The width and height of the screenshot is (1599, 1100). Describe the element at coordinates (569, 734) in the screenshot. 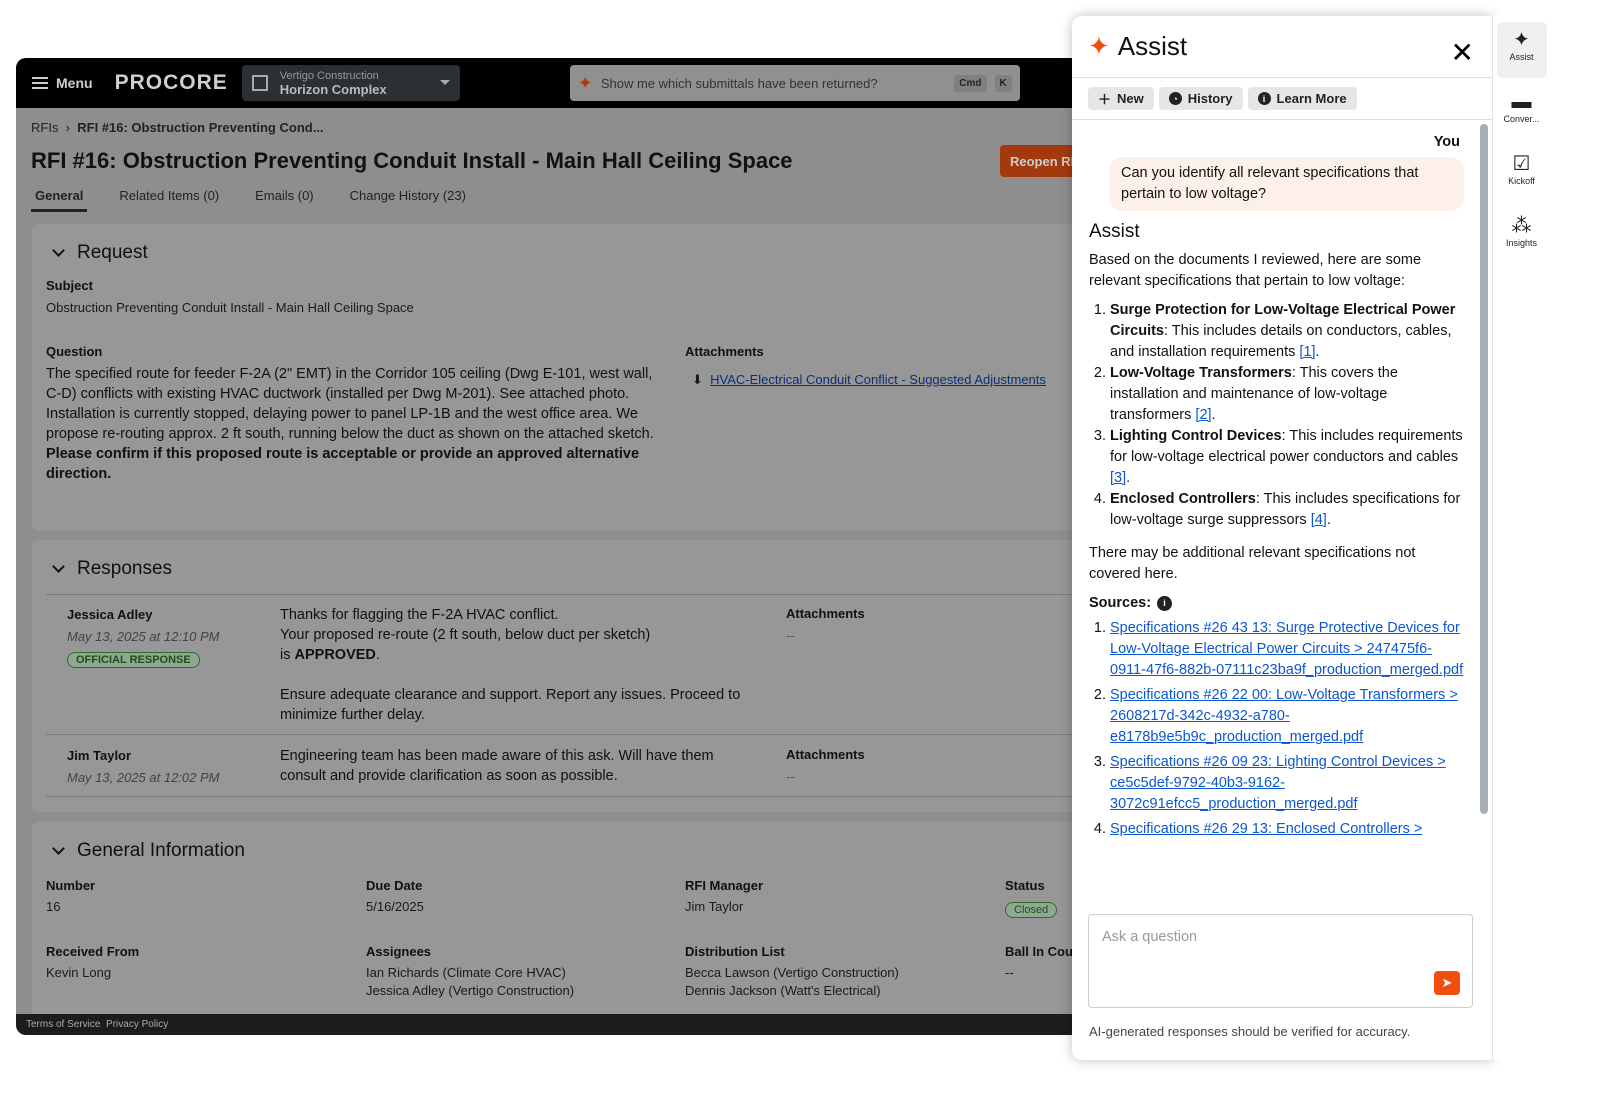

I see `divider` at that location.